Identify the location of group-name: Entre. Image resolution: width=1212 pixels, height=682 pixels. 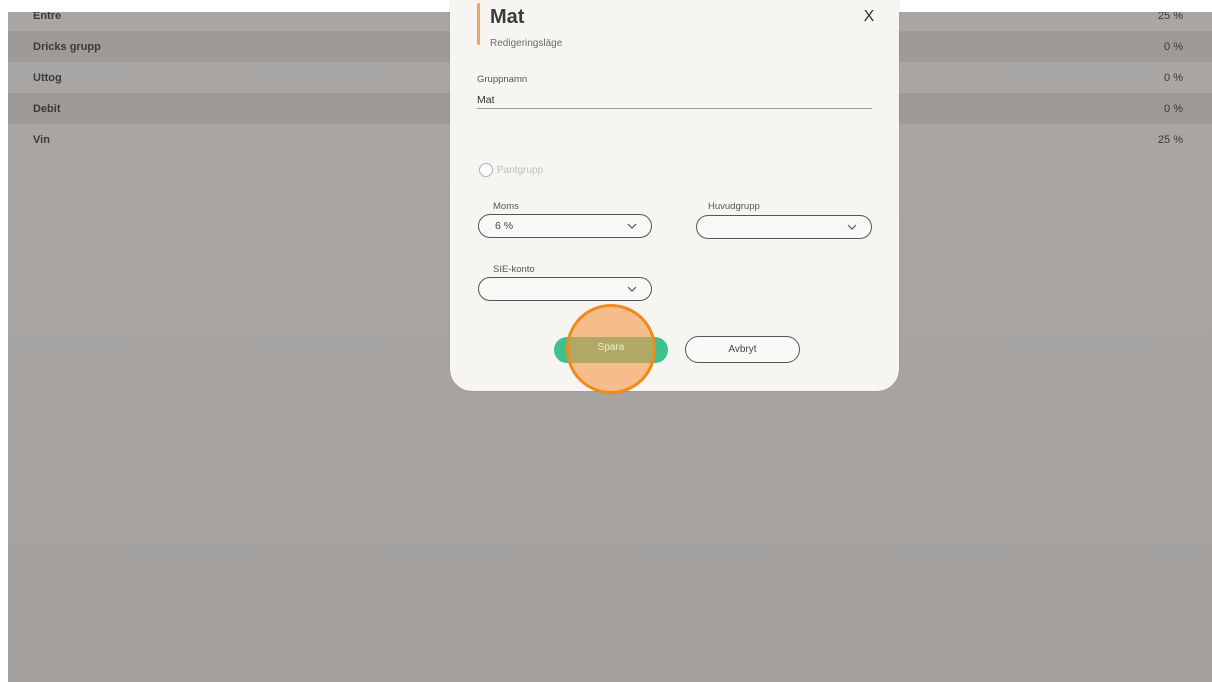
(47, 17).